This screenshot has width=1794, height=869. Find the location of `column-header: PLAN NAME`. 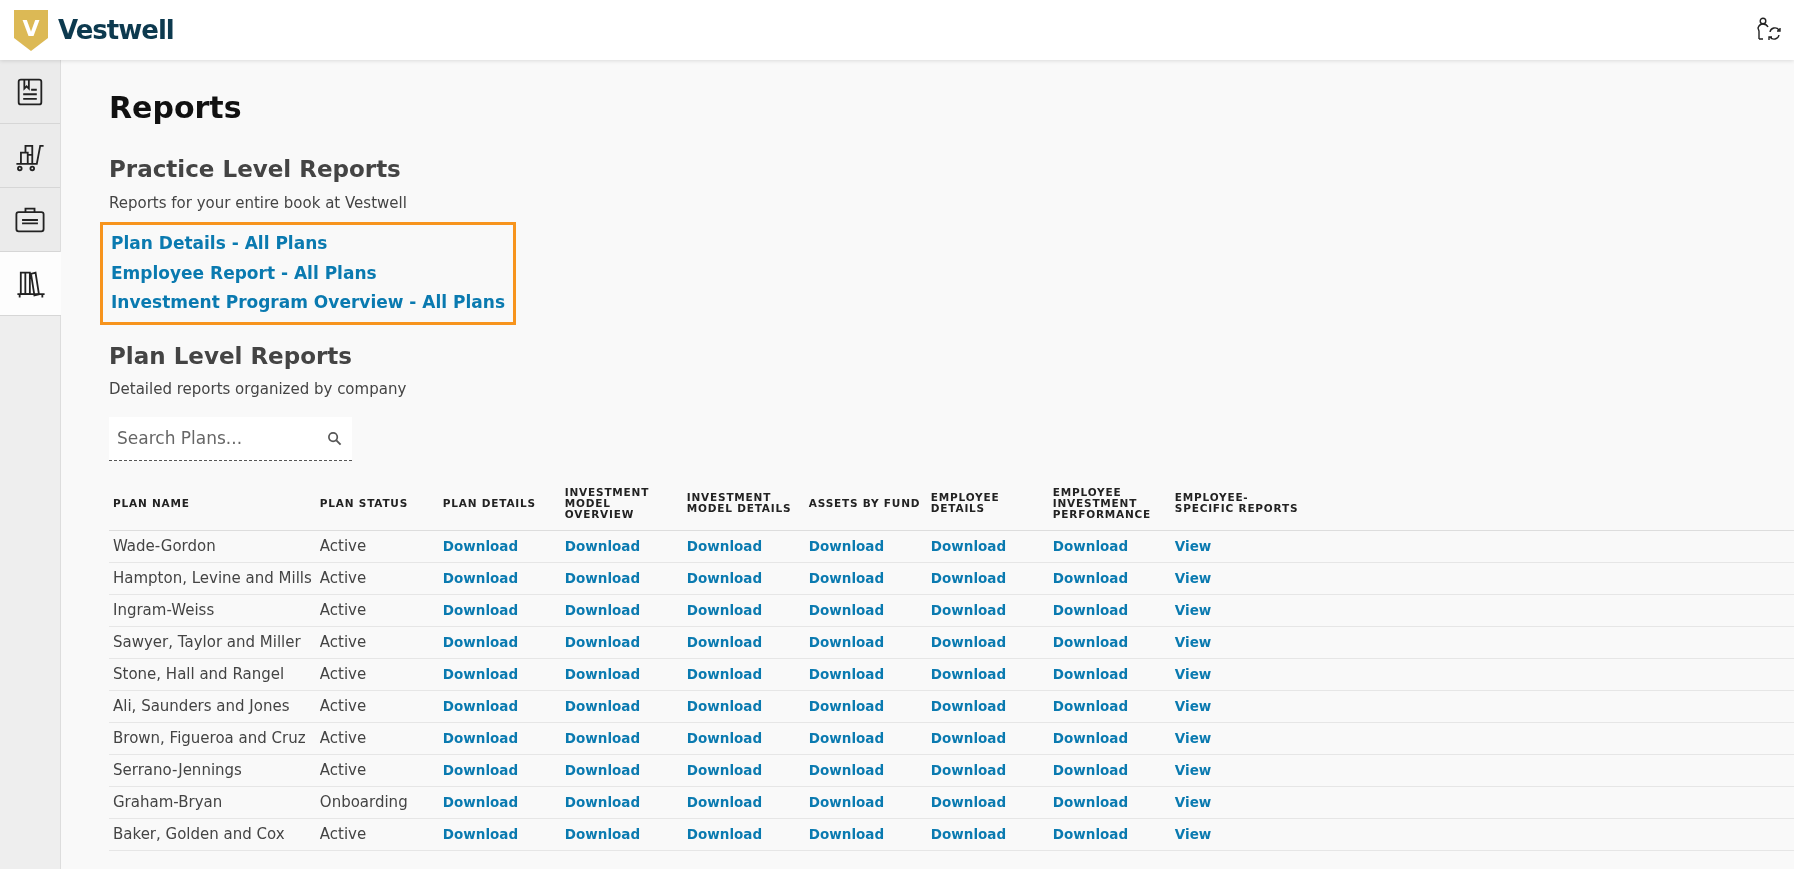

column-header: PLAN NAME is located at coordinates (151, 502).